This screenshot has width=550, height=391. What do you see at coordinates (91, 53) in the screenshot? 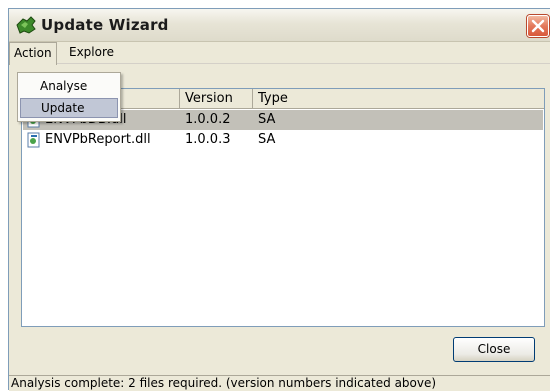
I see `menu-explore: Explore` at bounding box center [91, 53].